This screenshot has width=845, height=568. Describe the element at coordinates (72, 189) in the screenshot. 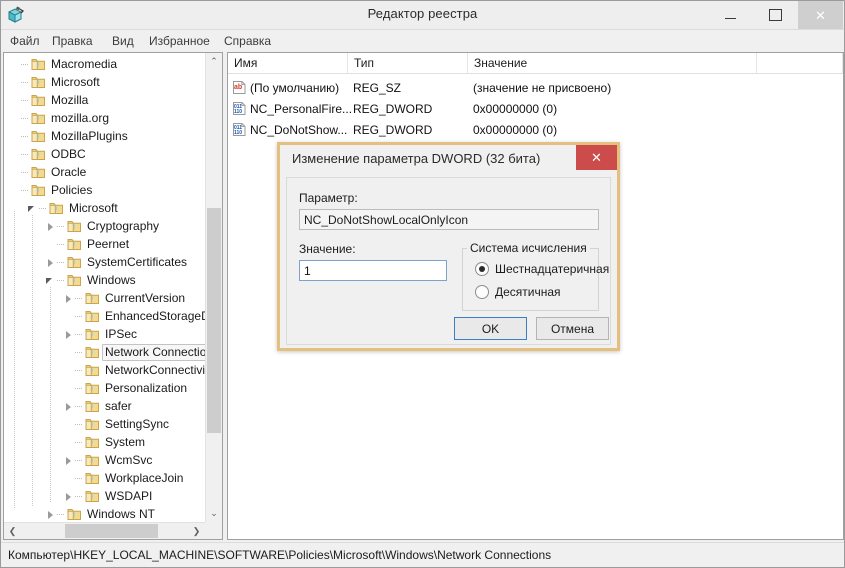

I see `tree-item-label: Policies` at that location.